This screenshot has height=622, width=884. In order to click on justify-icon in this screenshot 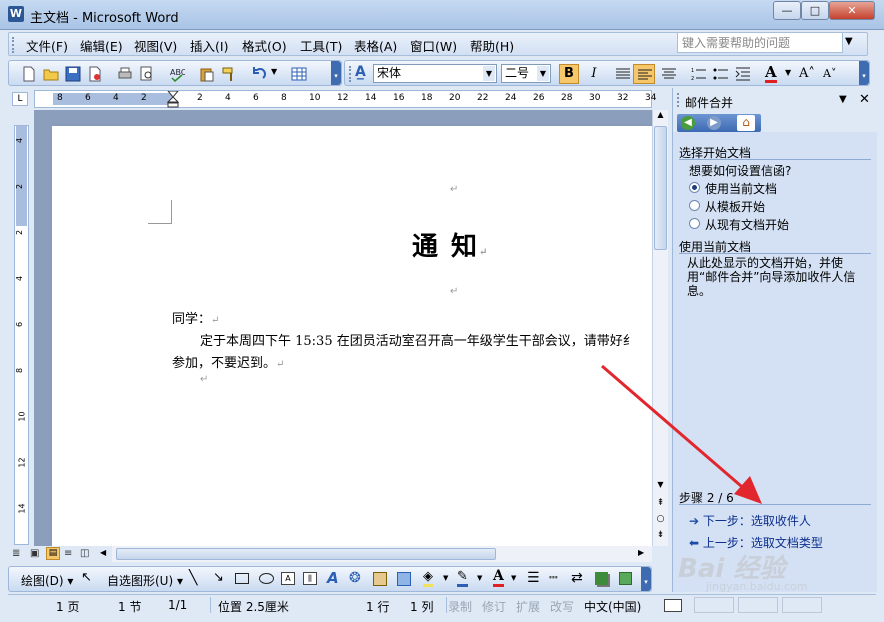, I will do `click(623, 74)`.